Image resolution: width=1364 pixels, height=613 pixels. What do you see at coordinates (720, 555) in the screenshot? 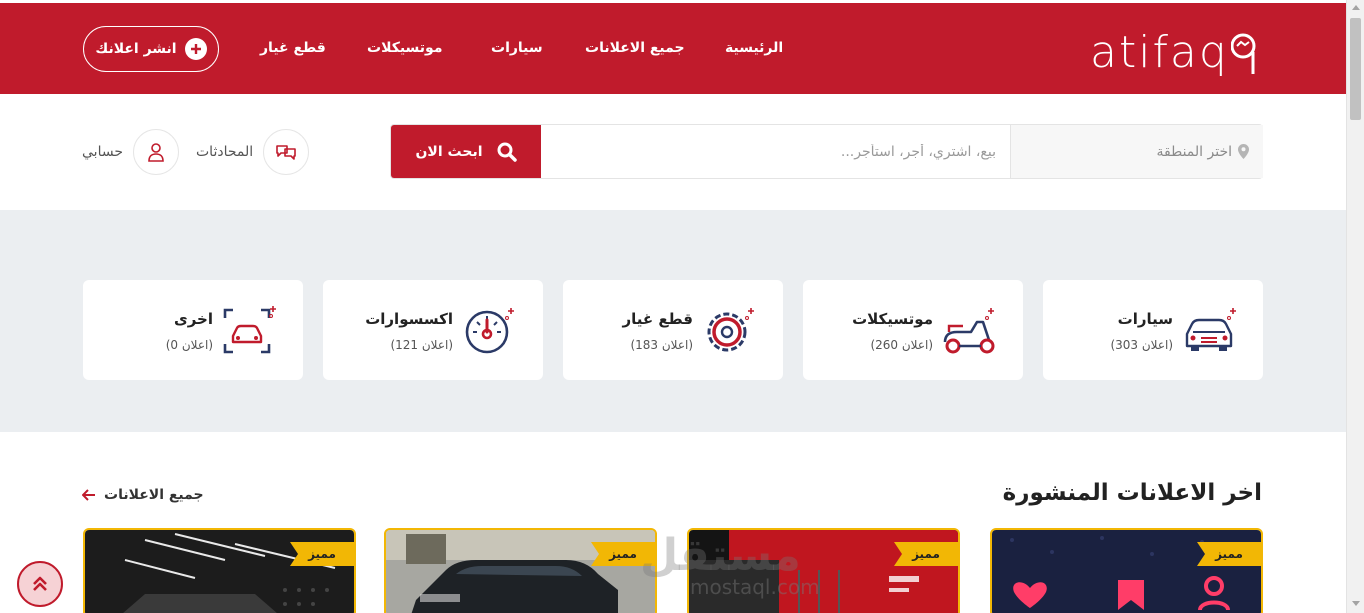
I see `watermark-logo: مستقل` at bounding box center [720, 555].